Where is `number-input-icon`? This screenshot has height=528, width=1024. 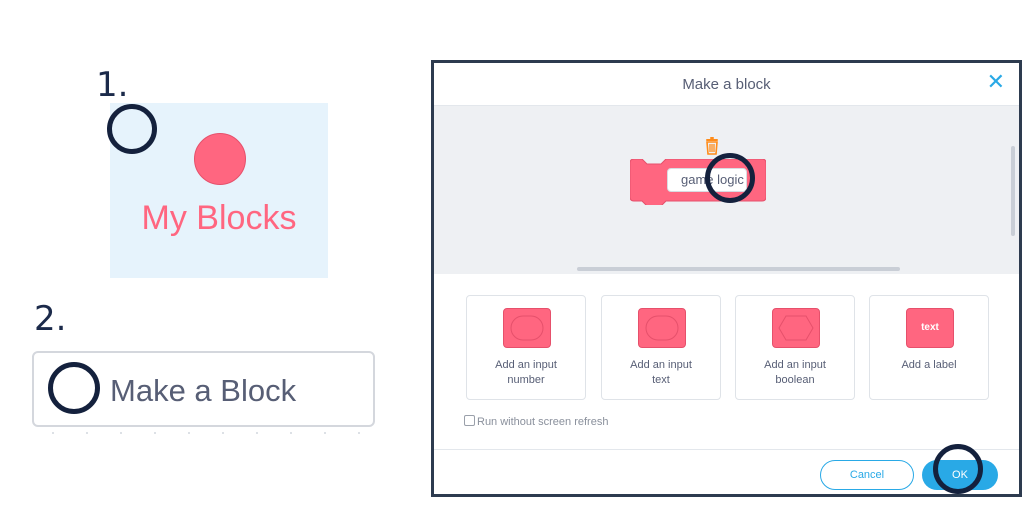
number-input-icon is located at coordinates (527, 328).